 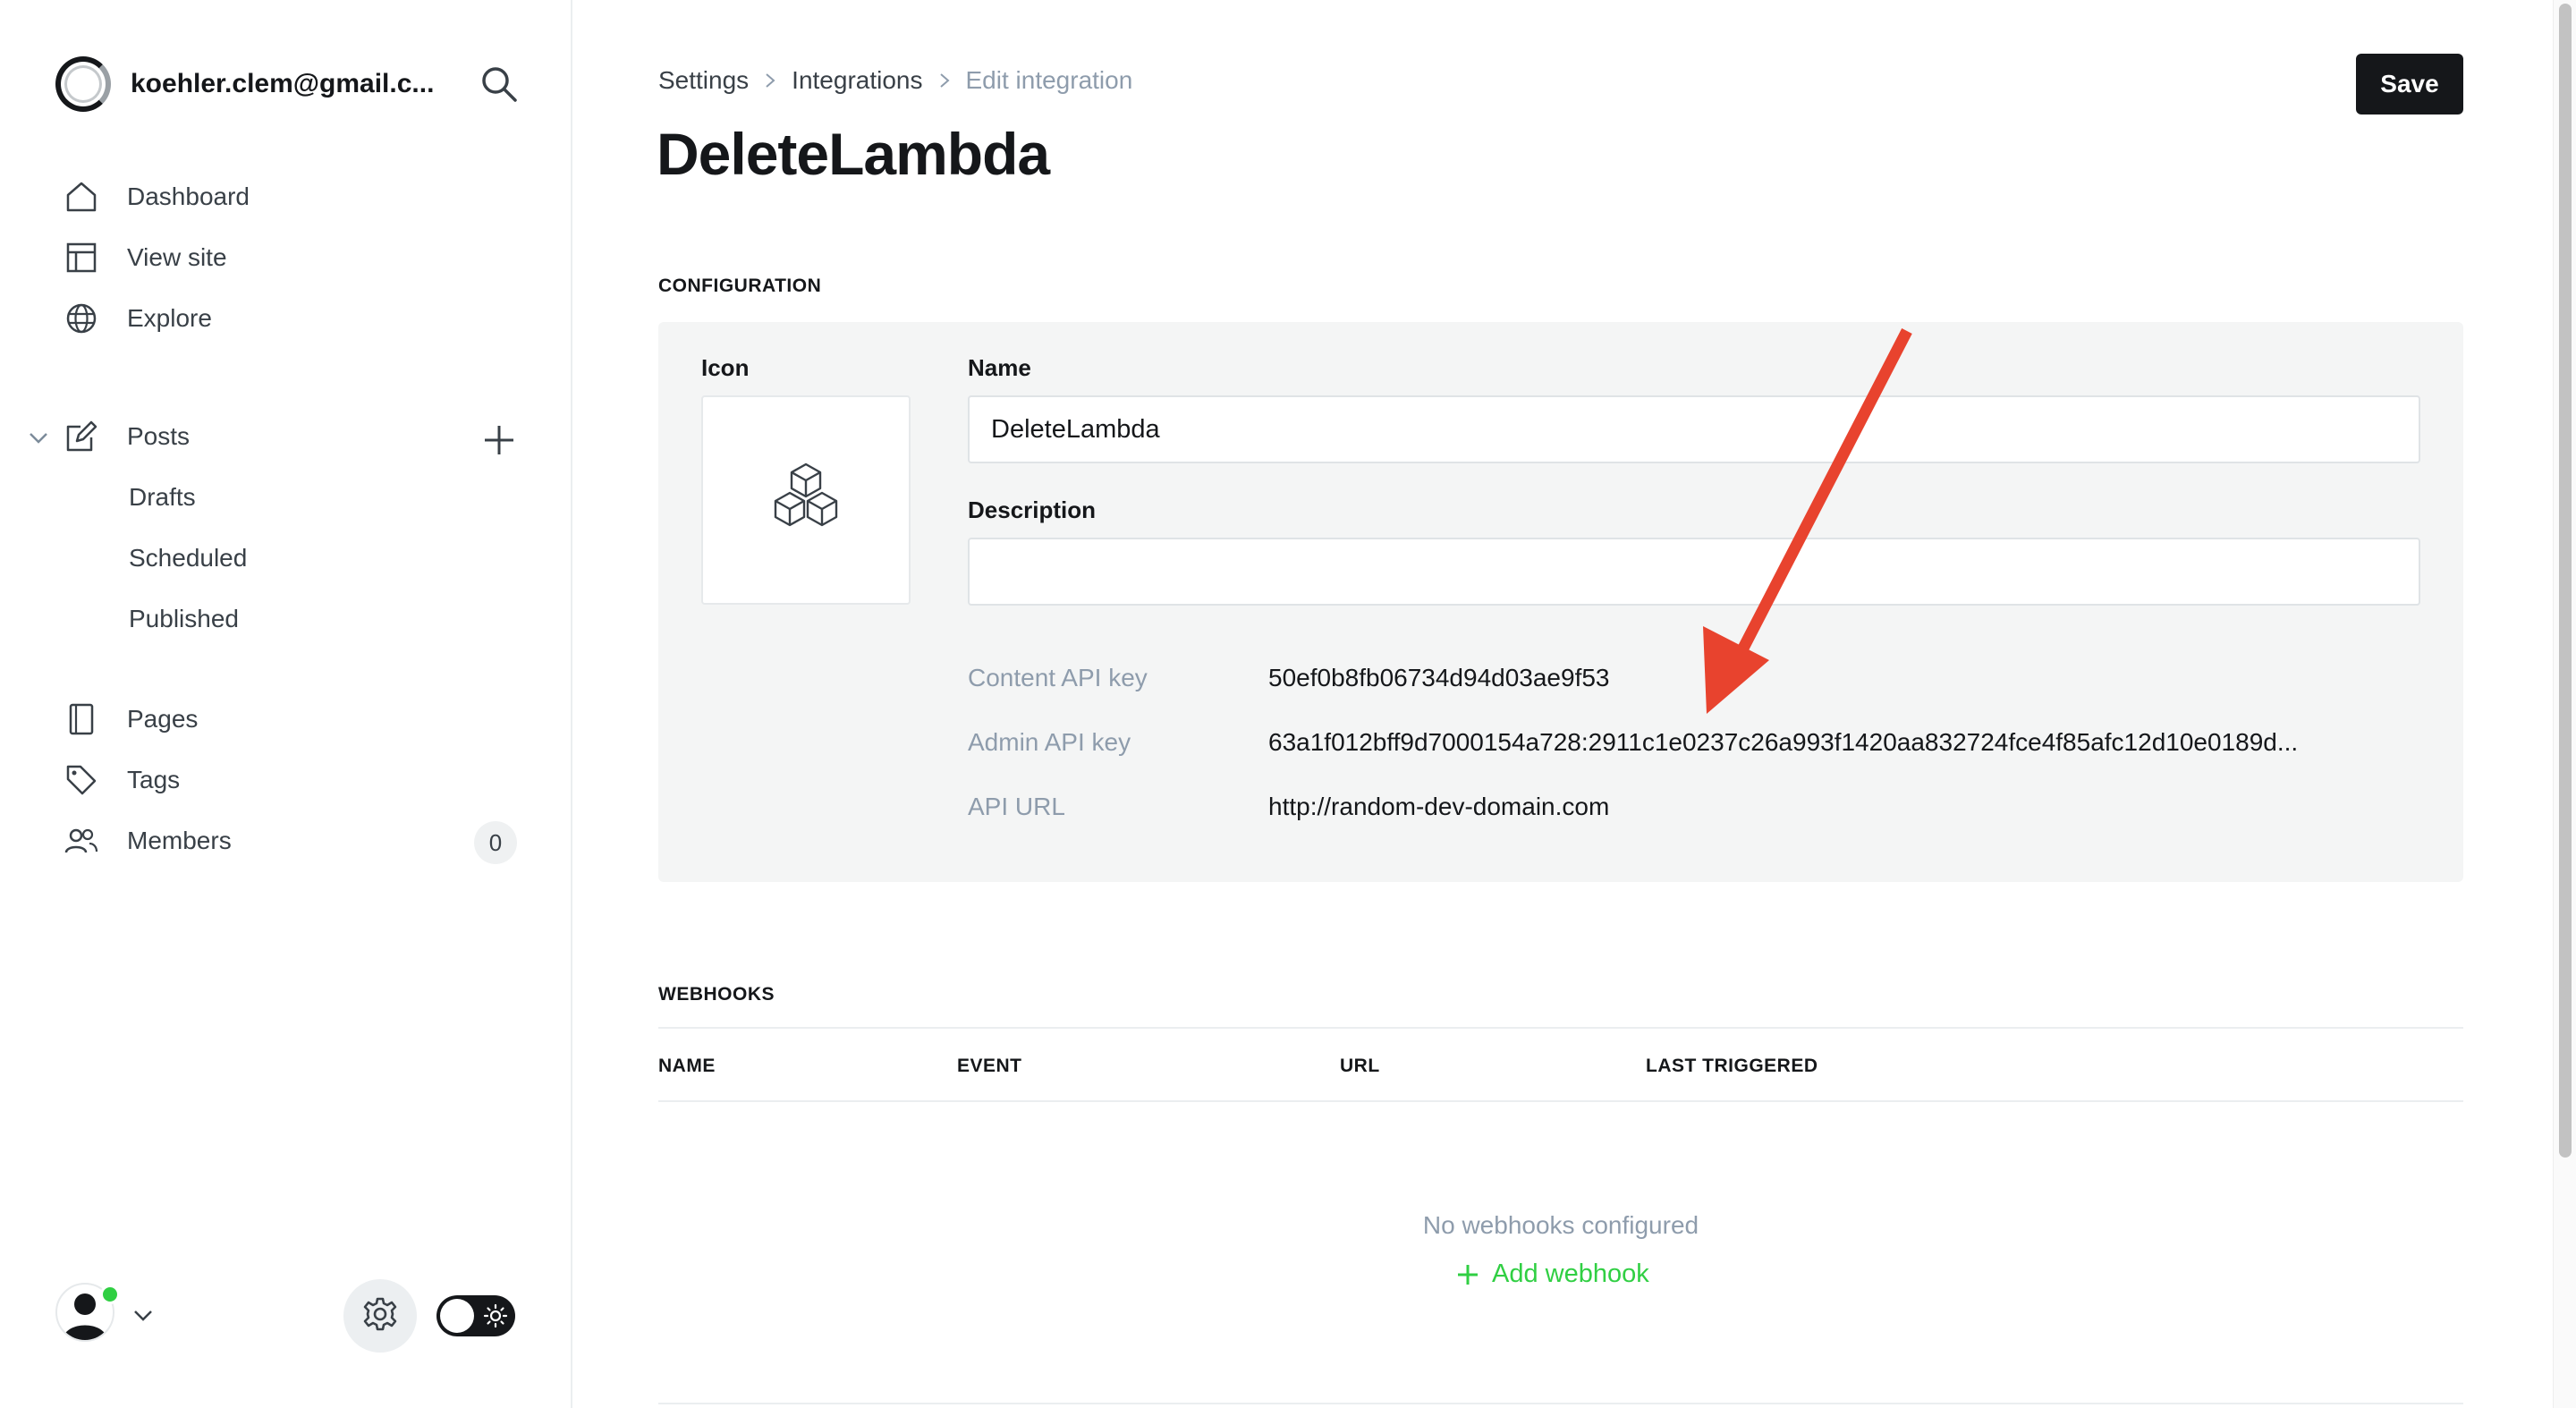 I want to click on settings-button, so click(x=380, y=1316).